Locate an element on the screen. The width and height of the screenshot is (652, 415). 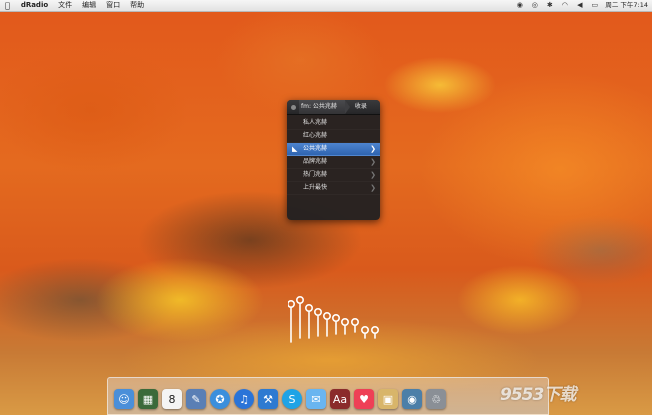
mission-control-icon: ▦ is located at coordinates (148, 399).